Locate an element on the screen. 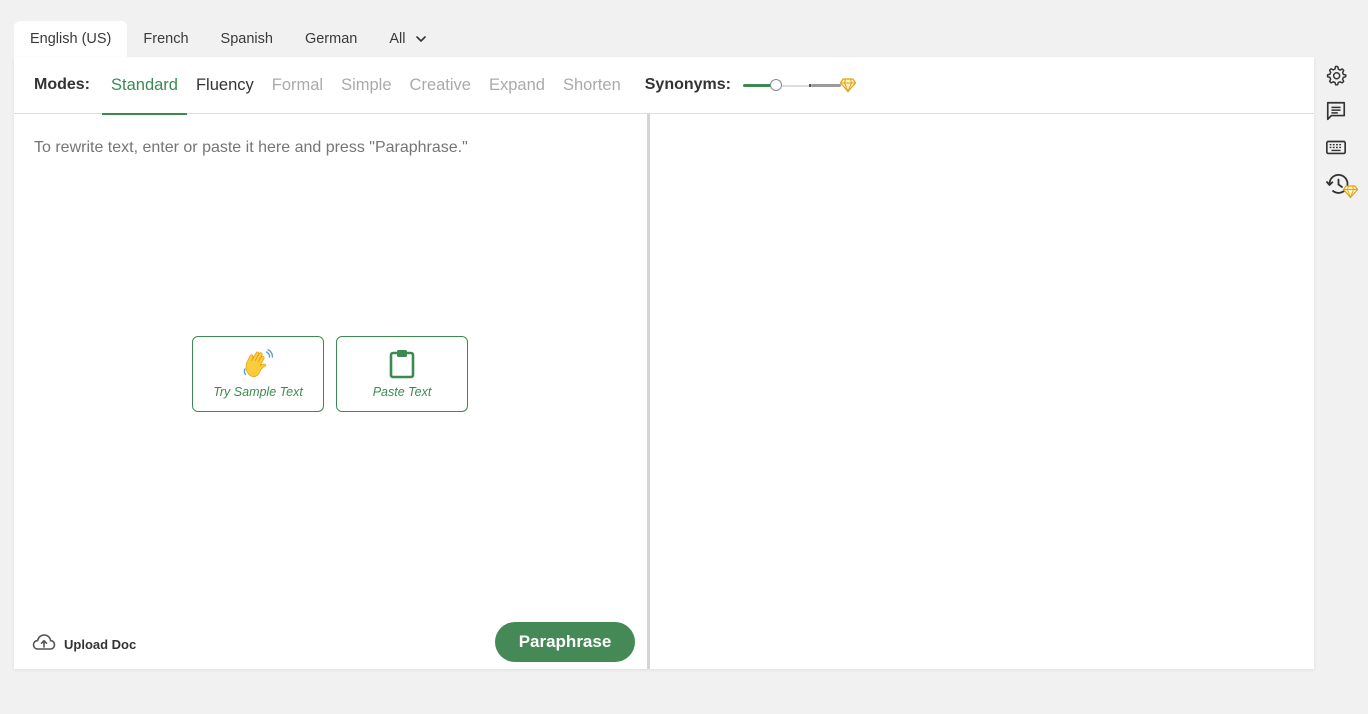  premium-gem-icon is located at coordinates (848, 85).